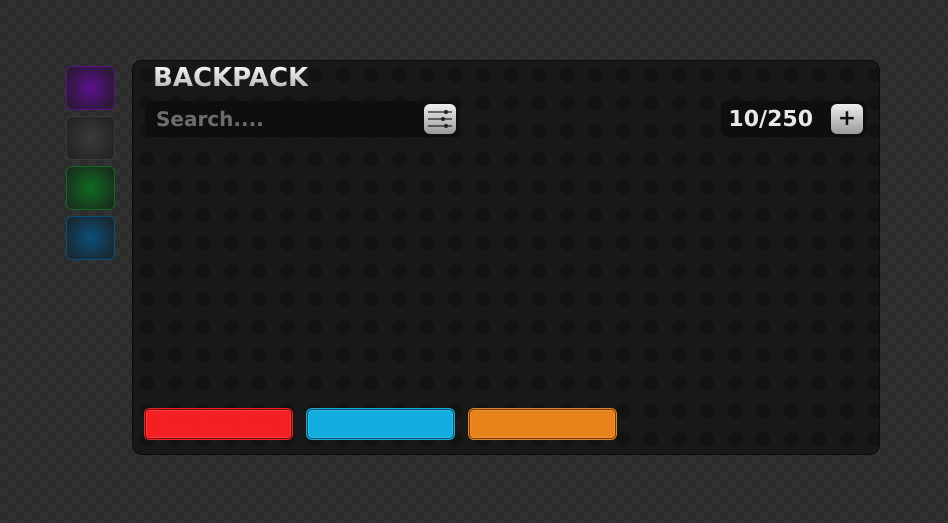 This screenshot has height=523, width=948. Describe the element at coordinates (440, 119) in the screenshot. I see `filter-icon` at that location.